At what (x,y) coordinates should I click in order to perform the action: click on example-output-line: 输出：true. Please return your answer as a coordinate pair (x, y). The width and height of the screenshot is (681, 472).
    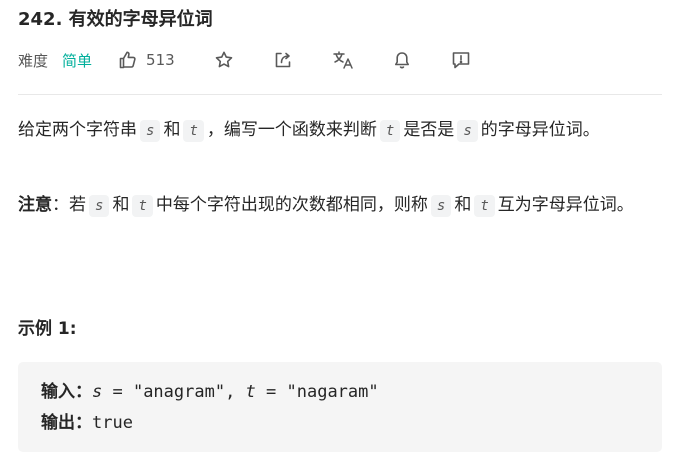
    Looking at the image, I should click on (87, 423).